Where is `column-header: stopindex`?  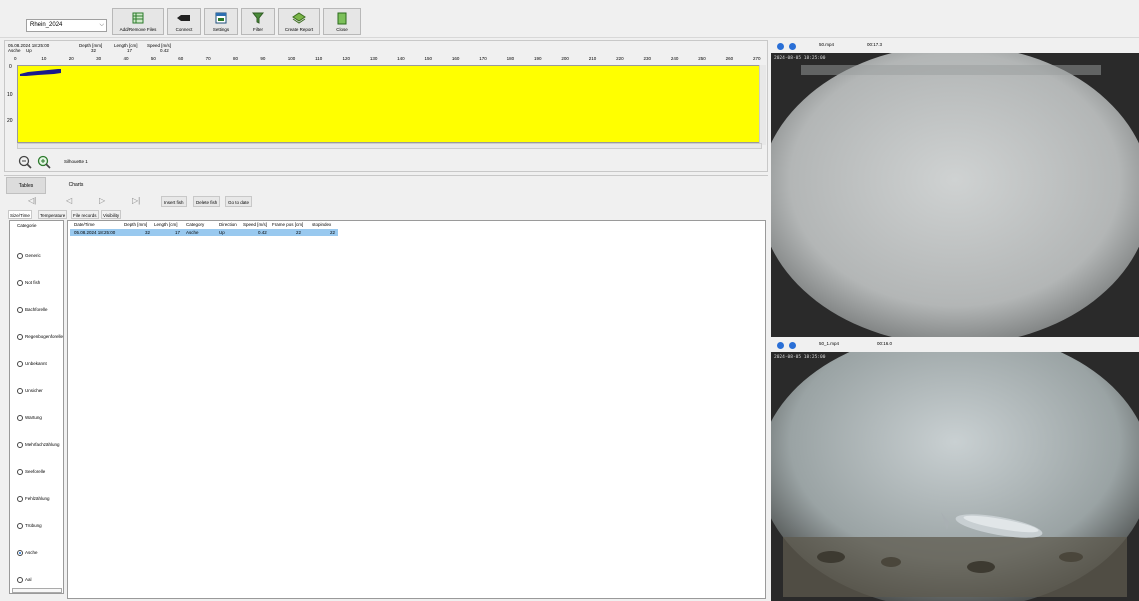
column-header: stopindex is located at coordinates (321, 225).